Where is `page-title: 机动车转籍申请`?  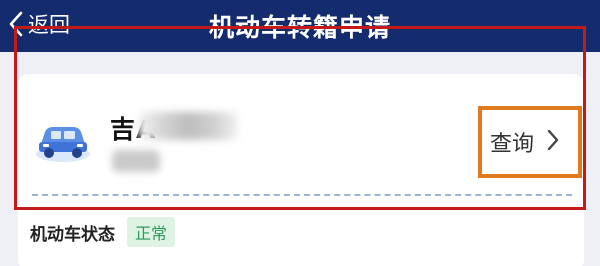
page-title: 机动车转籍申请 is located at coordinates (299, 27).